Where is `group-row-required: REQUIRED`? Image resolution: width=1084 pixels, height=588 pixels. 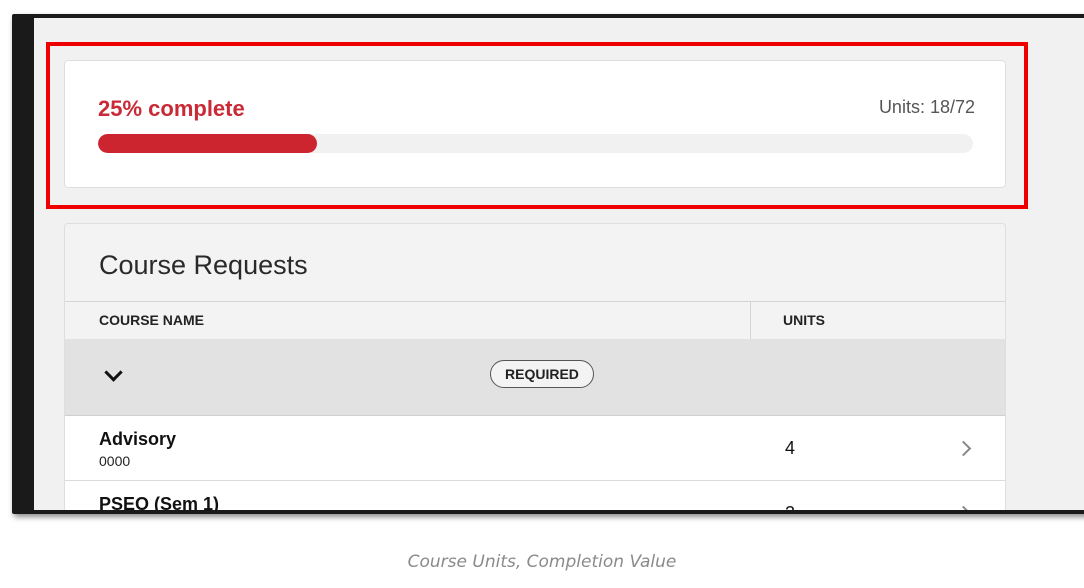
group-row-required: REQUIRED is located at coordinates (535, 377).